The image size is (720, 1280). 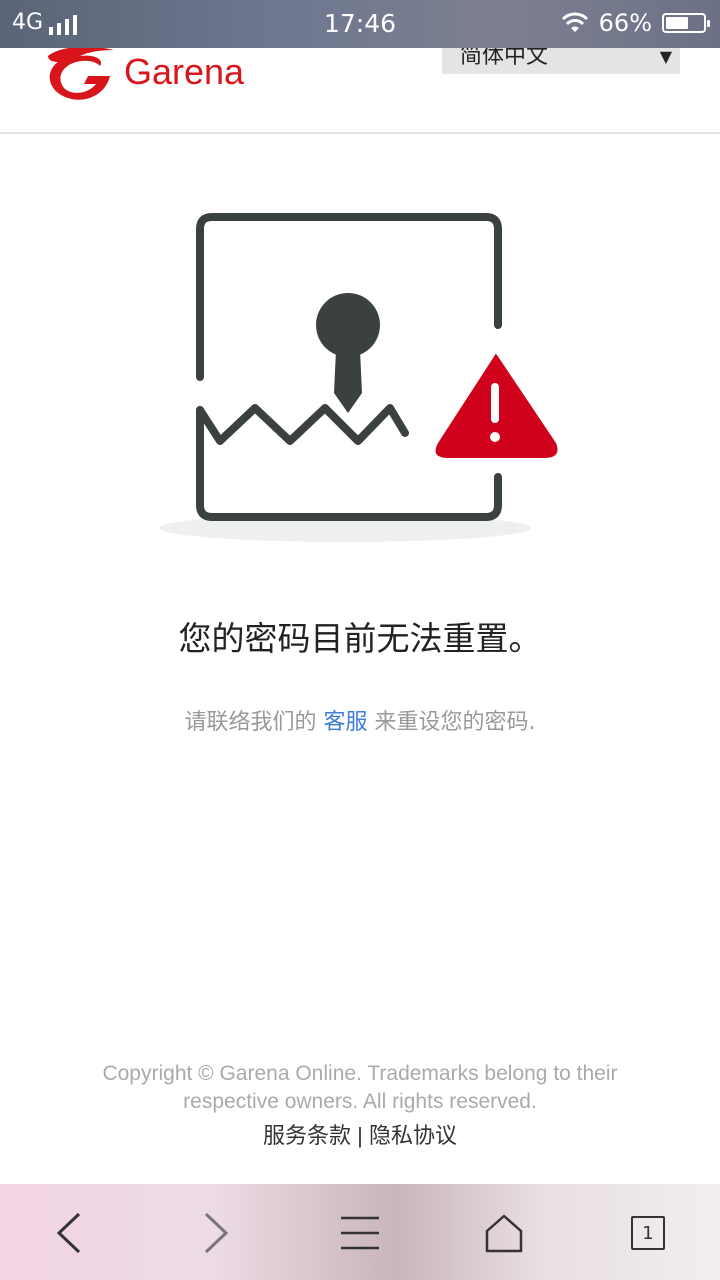 I want to click on chevron-right-icon, so click(x=216, y=1233).